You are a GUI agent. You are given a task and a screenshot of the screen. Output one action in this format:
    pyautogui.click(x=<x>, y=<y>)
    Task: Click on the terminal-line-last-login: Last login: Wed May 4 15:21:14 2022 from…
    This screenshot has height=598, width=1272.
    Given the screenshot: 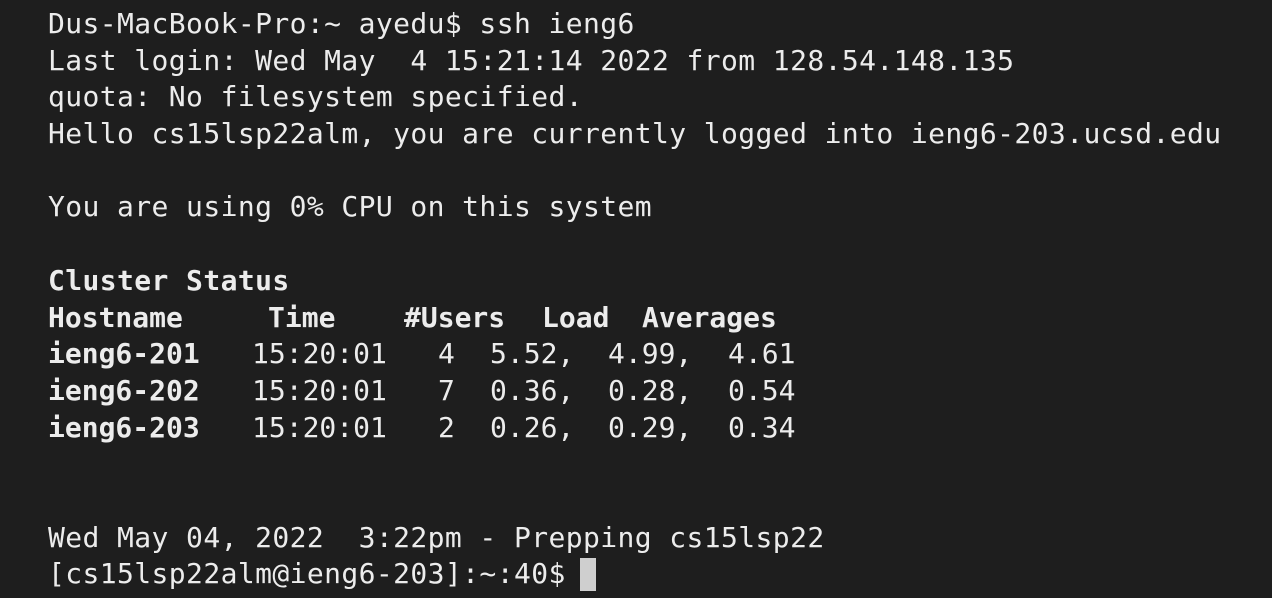 What is the action you would take?
    pyautogui.click(x=531, y=60)
    